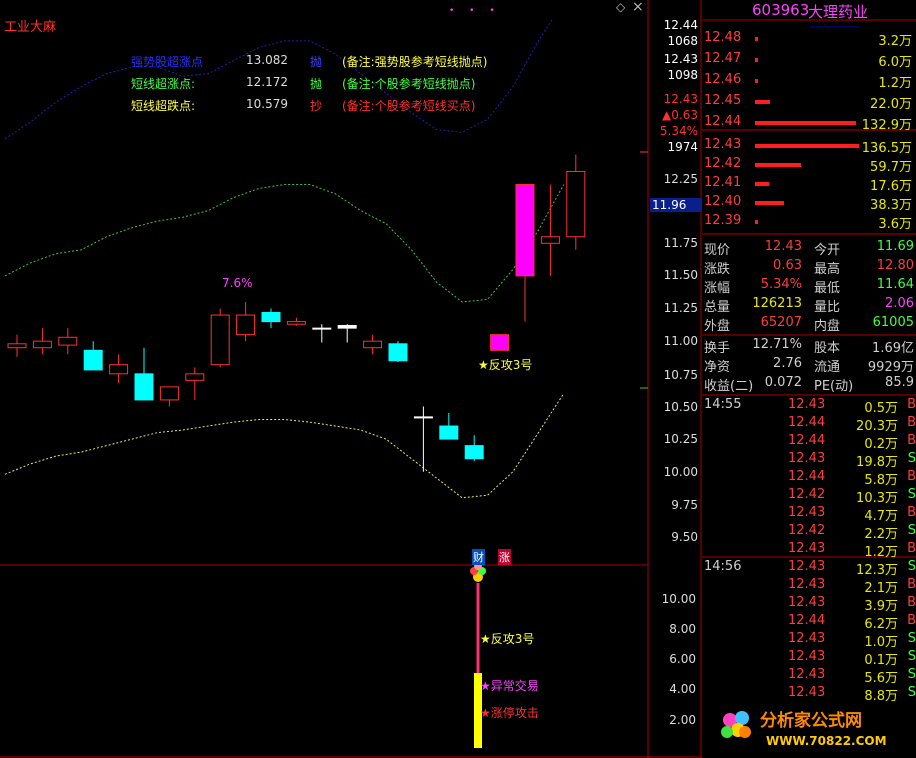 The width and height of the screenshot is (916, 758). I want to click on stat-label: 净资, so click(717, 367).